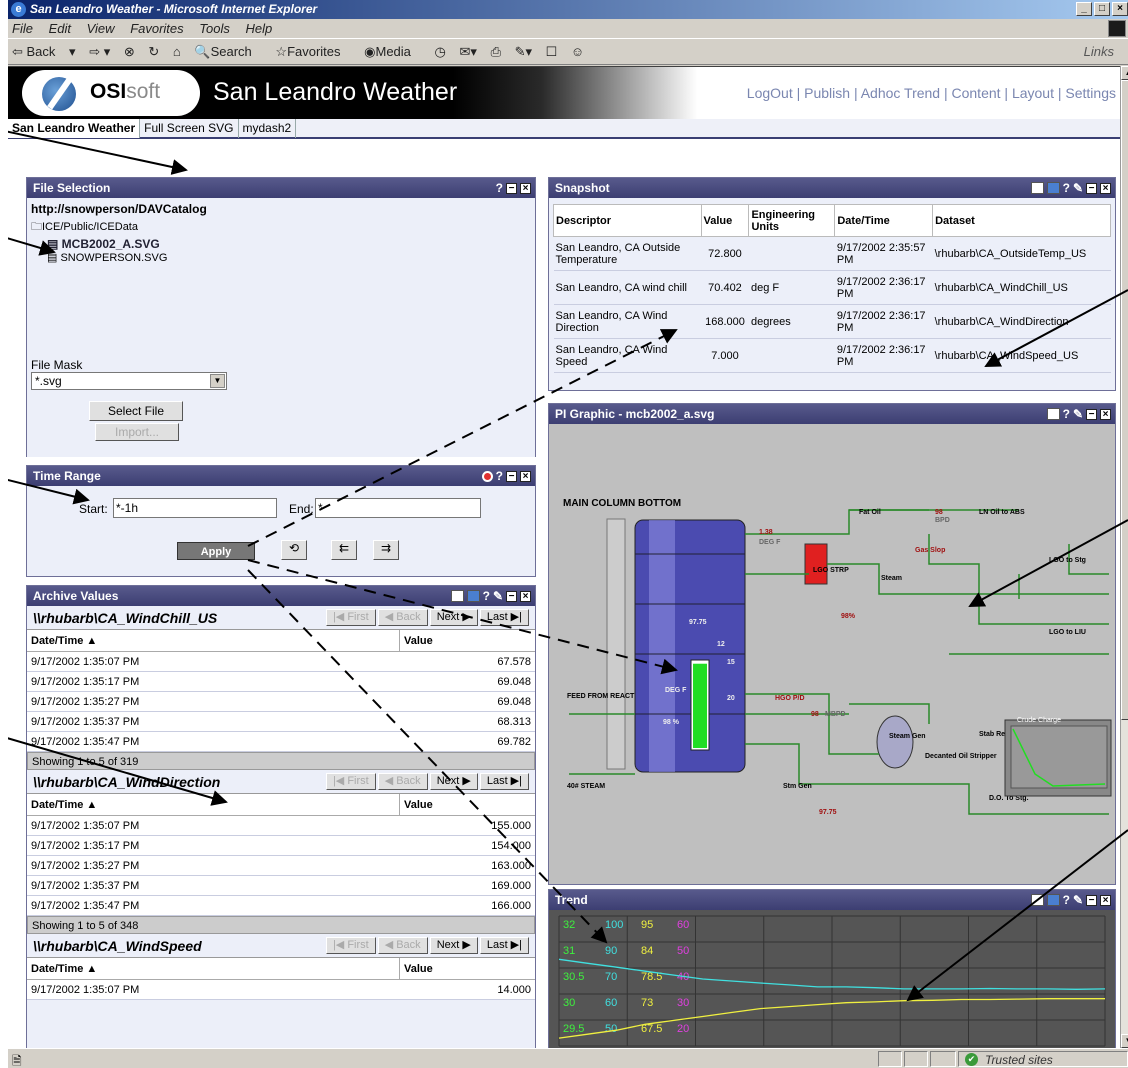 The width and height of the screenshot is (1128, 1068). Describe the element at coordinates (440, 51) in the screenshot. I see `history-icon: ◷` at that location.